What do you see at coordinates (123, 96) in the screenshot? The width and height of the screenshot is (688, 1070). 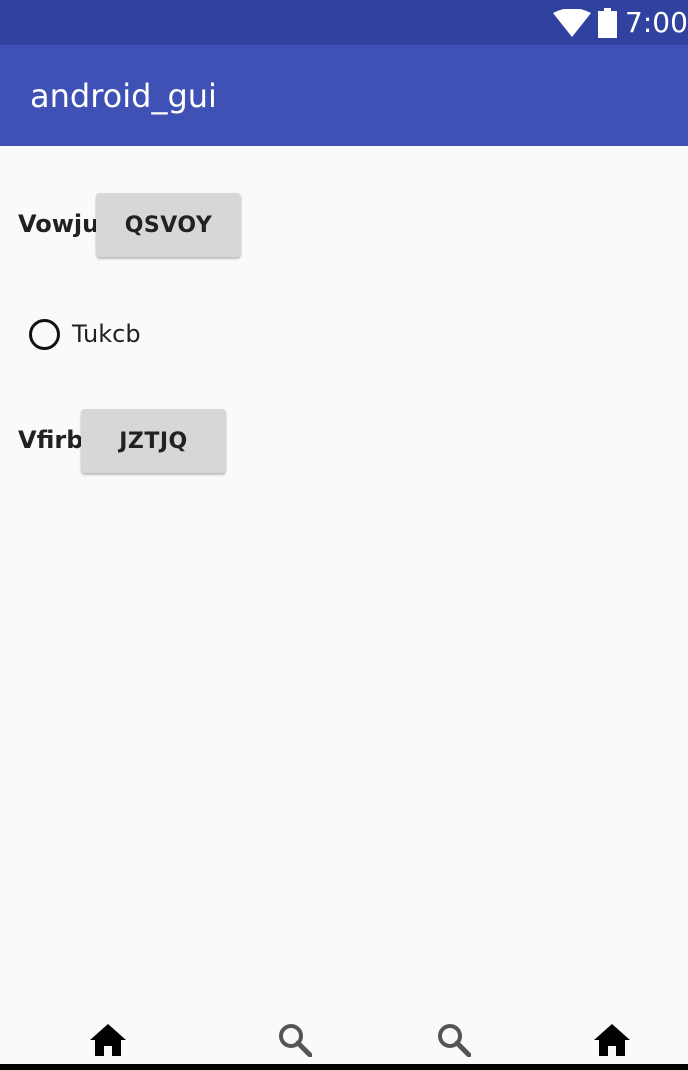 I see `app-title: android_gui` at bounding box center [123, 96].